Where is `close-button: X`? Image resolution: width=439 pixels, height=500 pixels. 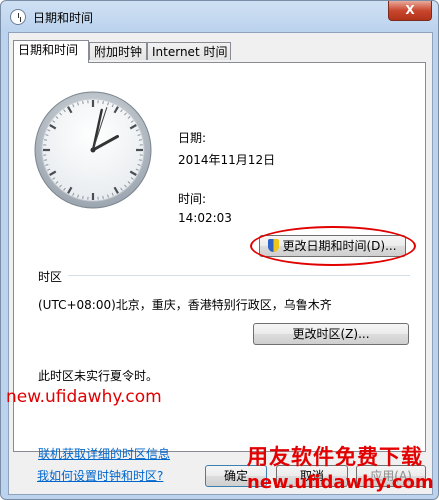 close-button: X is located at coordinates (410, 11).